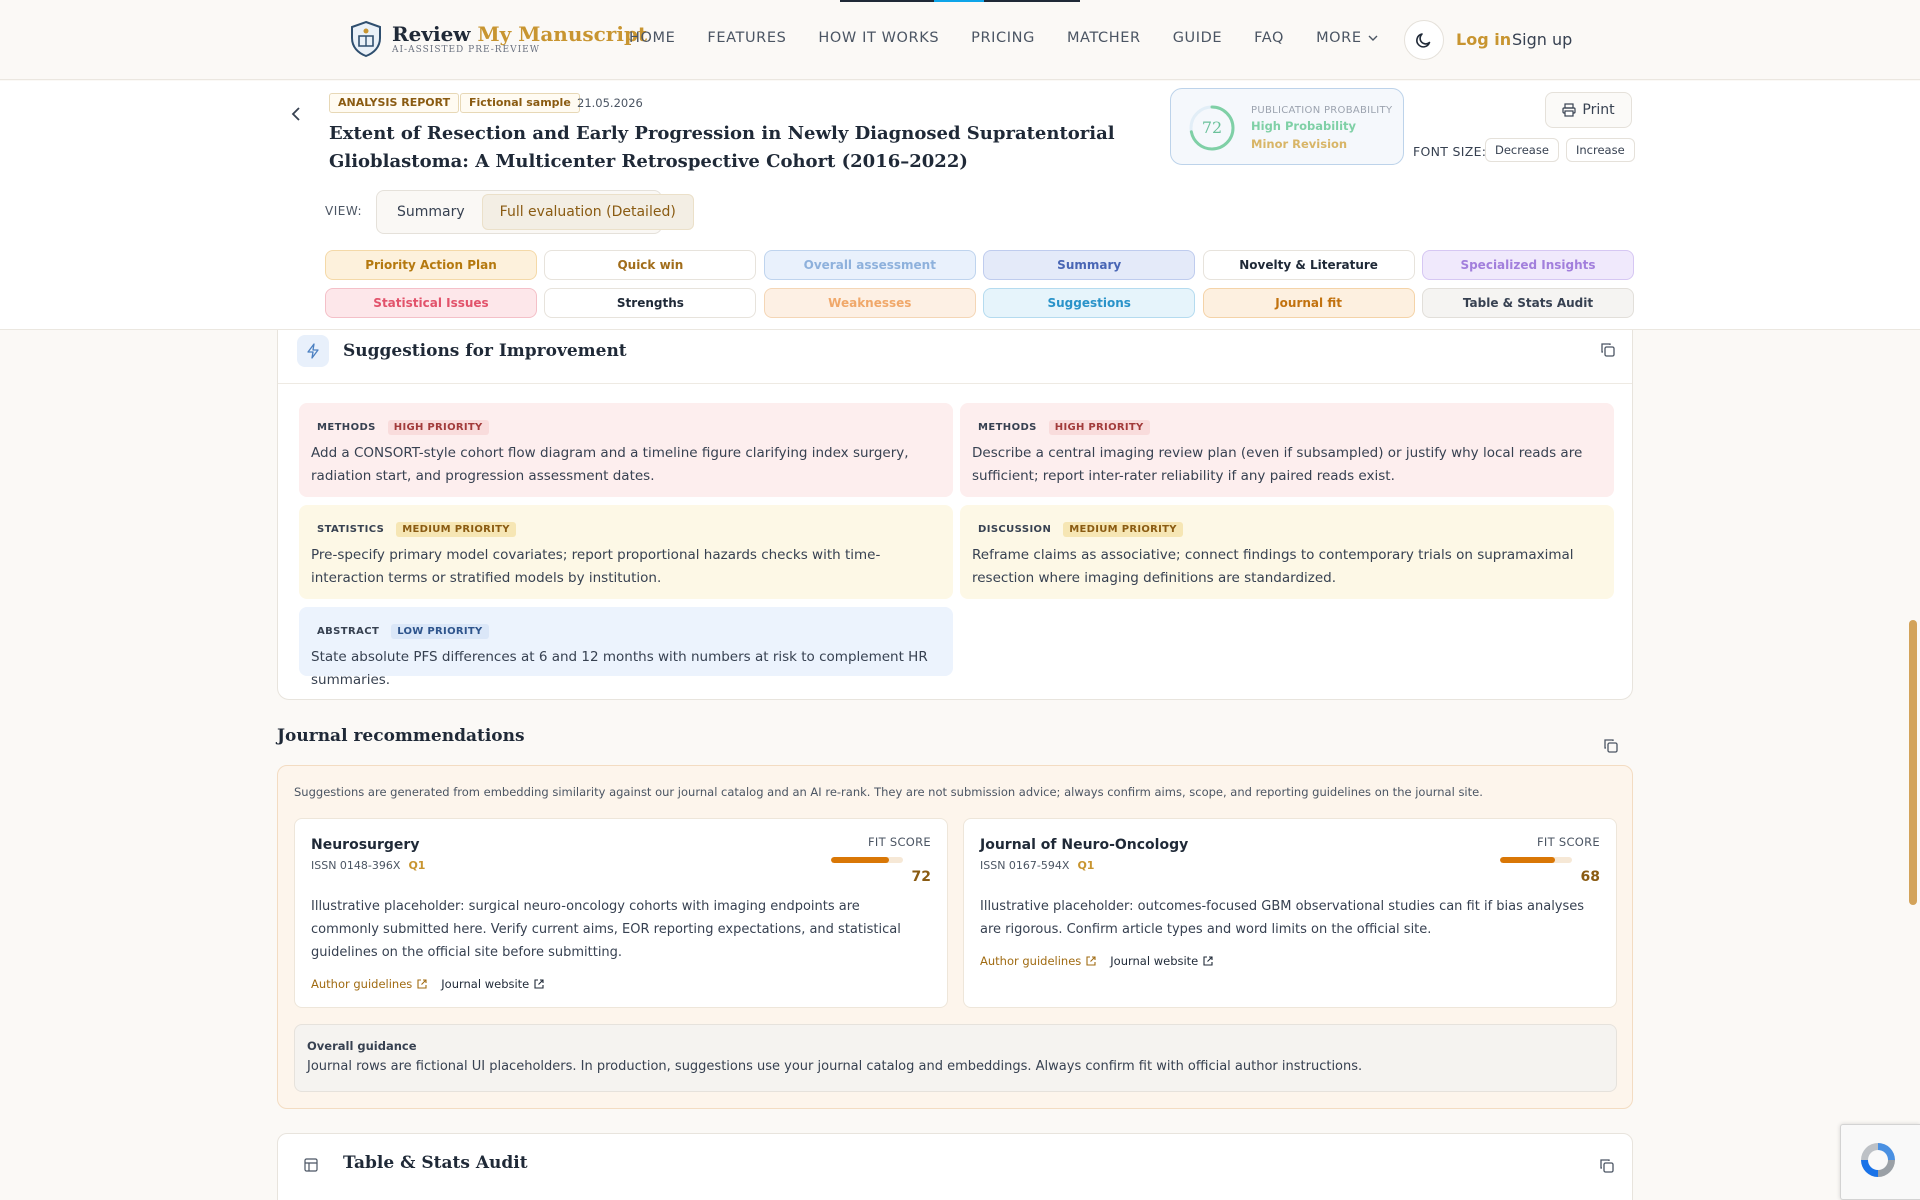 This screenshot has width=1920, height=1200. What do you see at coordinates (869, 265) in the screenshot?
I see `section-tab: Overall assessment` at bounding box center [869, 265].